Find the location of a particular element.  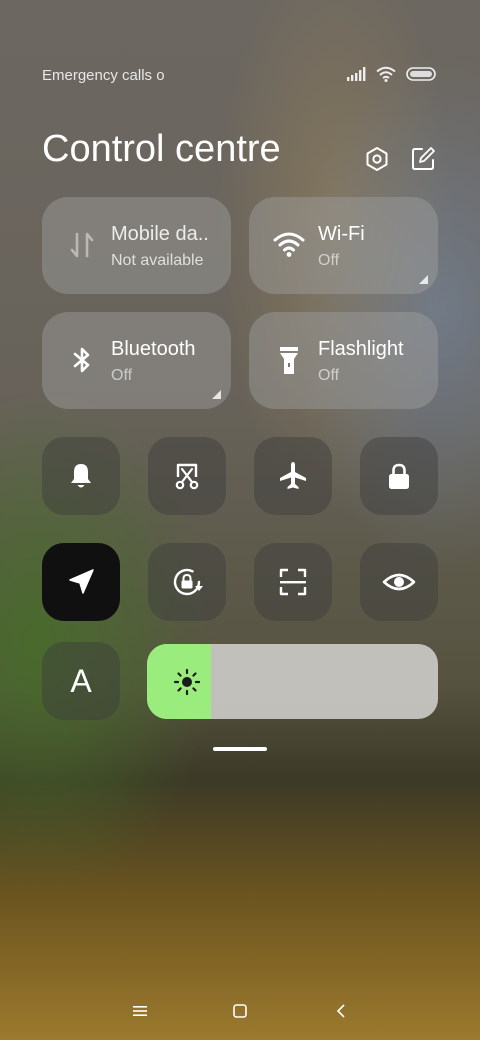

font-size-label: A is located at coordinates (81, 680).